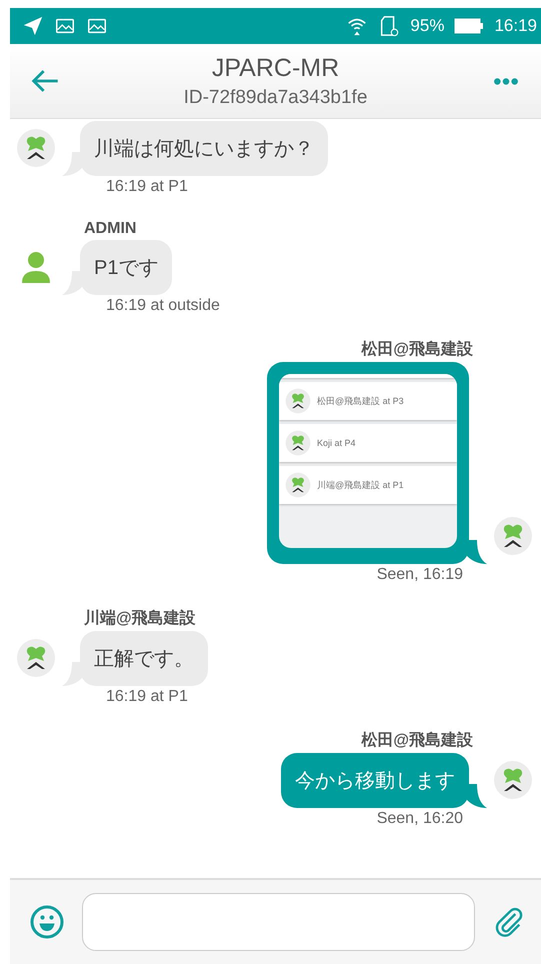  Describe the element at coordinates (110, 229) in the screenshot. I see `sender-name: ADMIN` at that location.